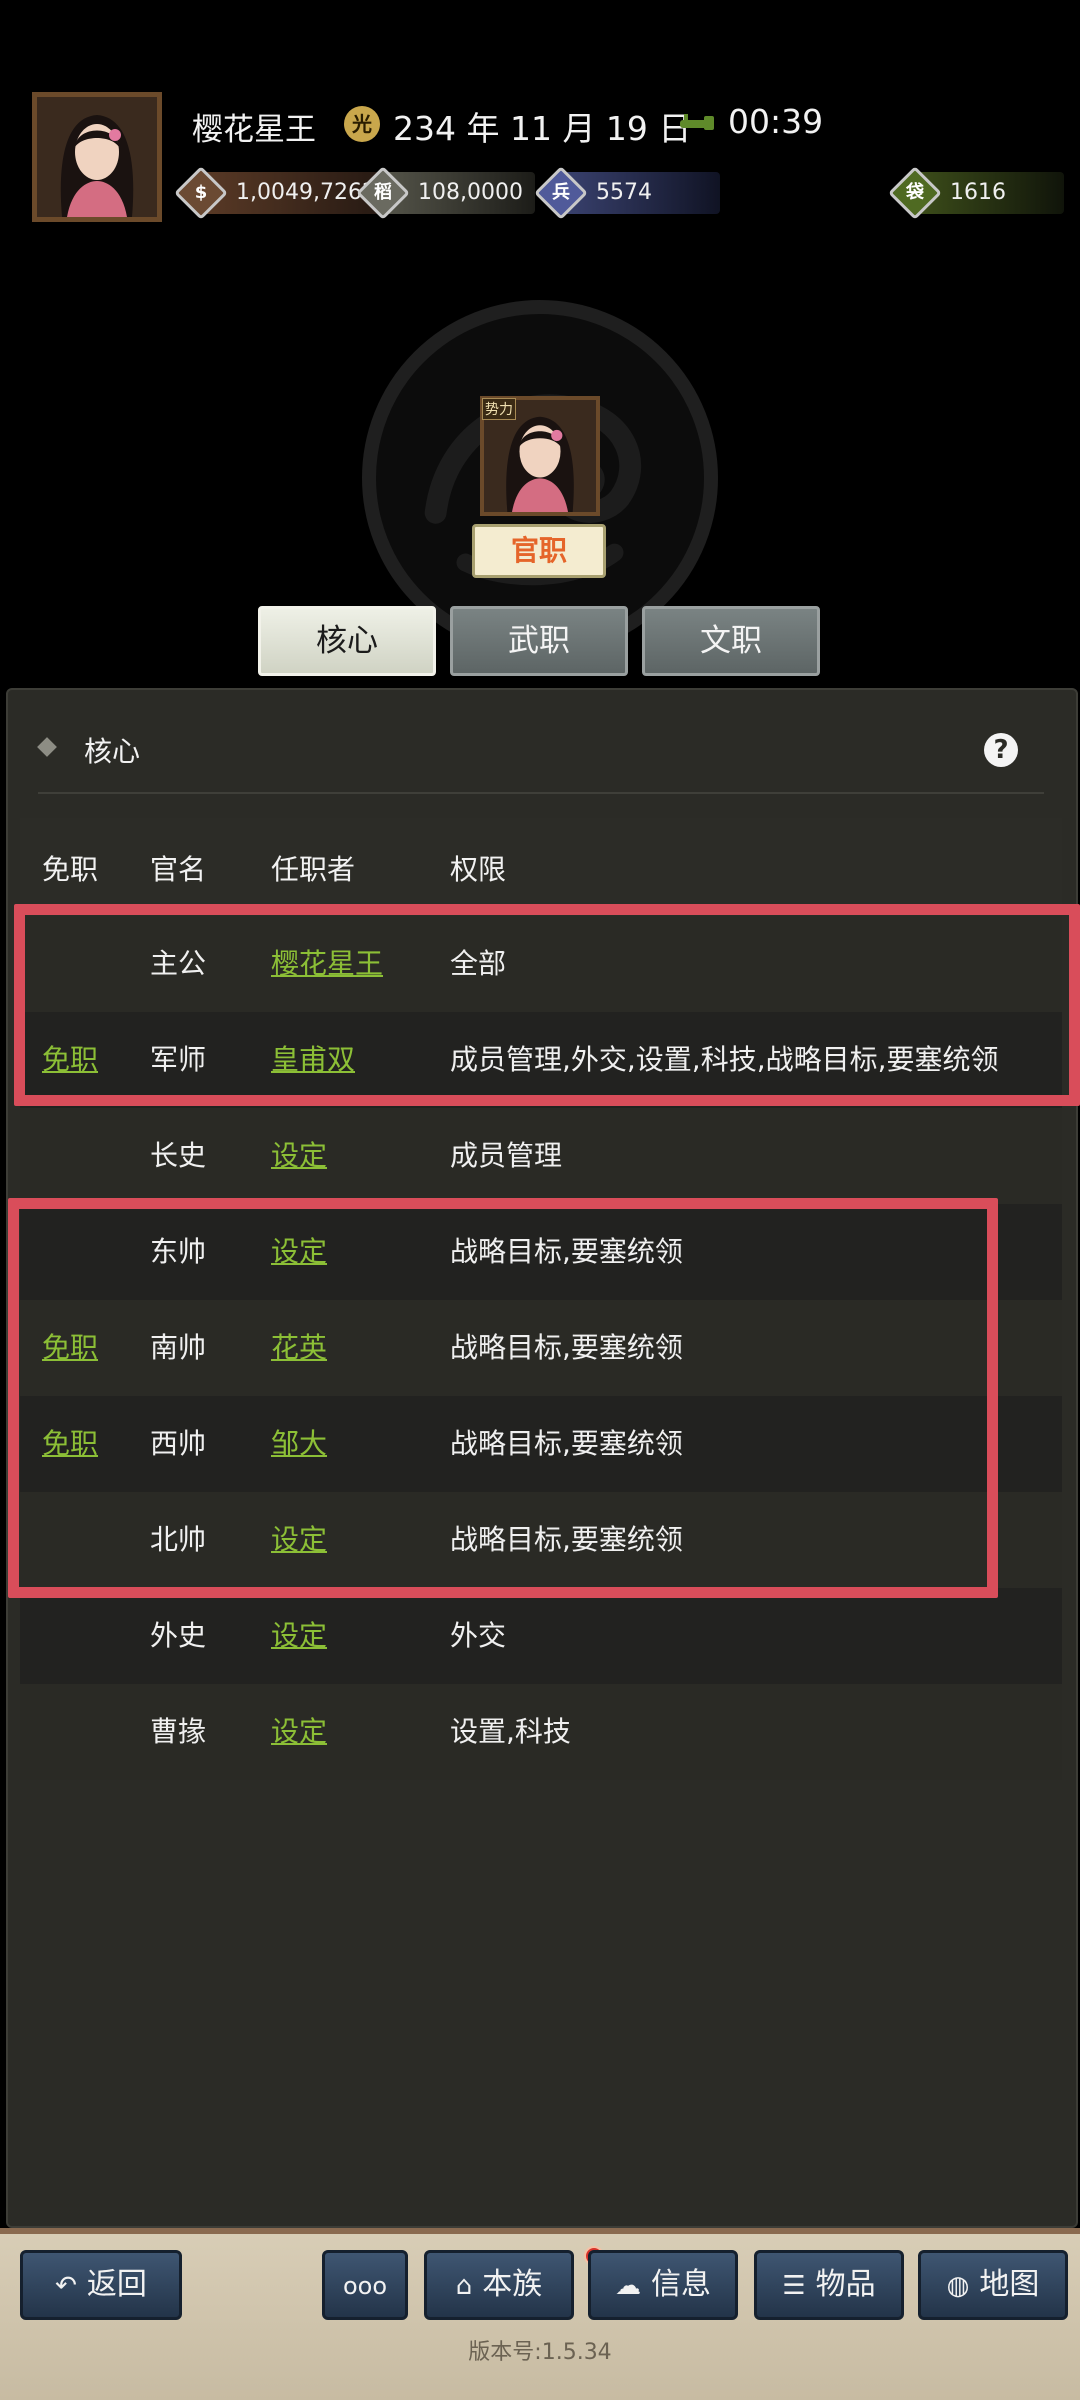 This screenshot has width=1080, height=2400. Describe the element at coordinates (362, 124) in the screenshot. I see `era-icon: 光` at that location.